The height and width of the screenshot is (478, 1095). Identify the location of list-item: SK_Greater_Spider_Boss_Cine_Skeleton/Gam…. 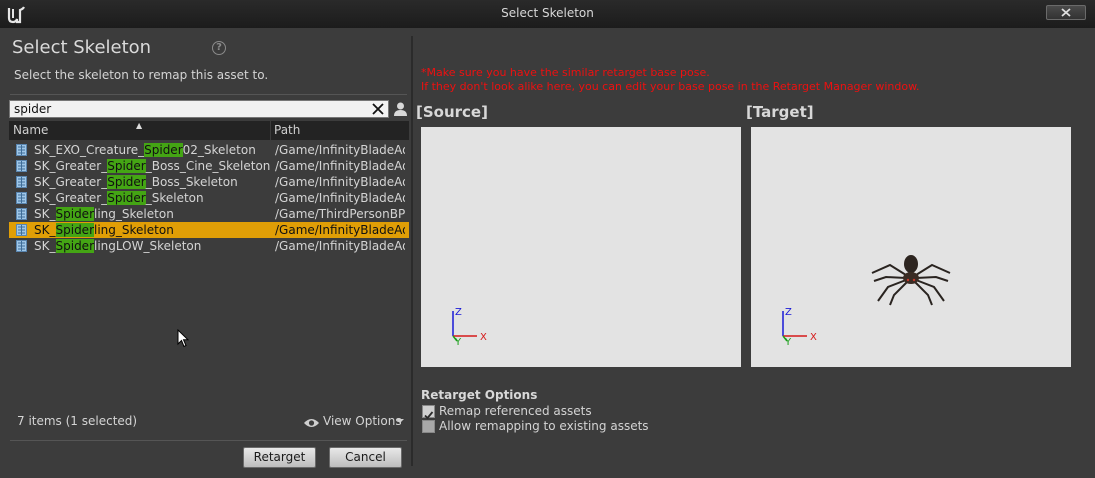
(209, 166).